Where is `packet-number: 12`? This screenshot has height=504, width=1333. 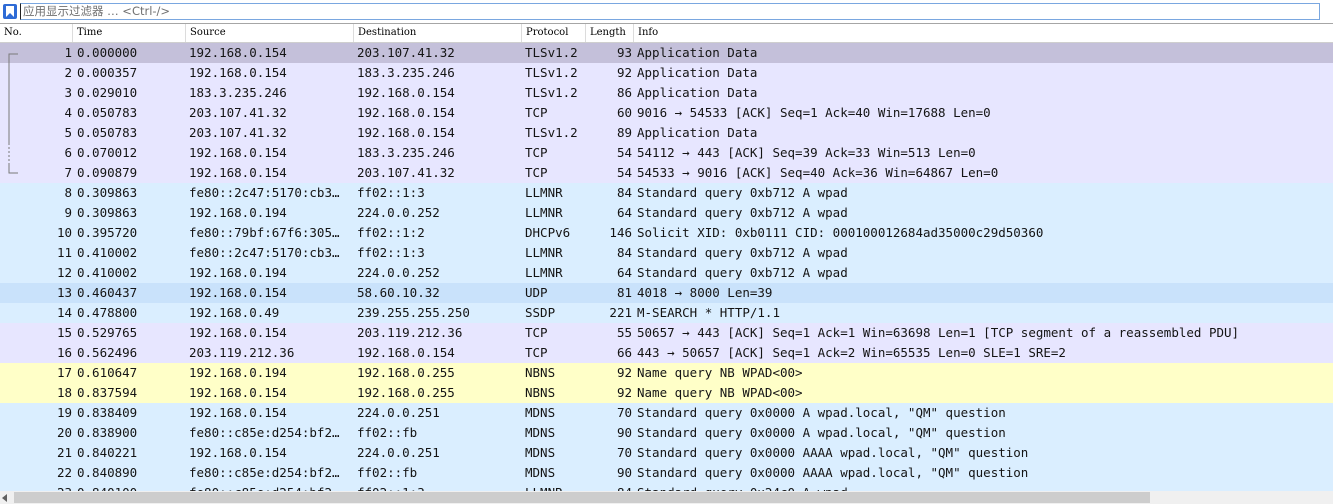
packet-number: 12 is located at coordinates (64, 272).